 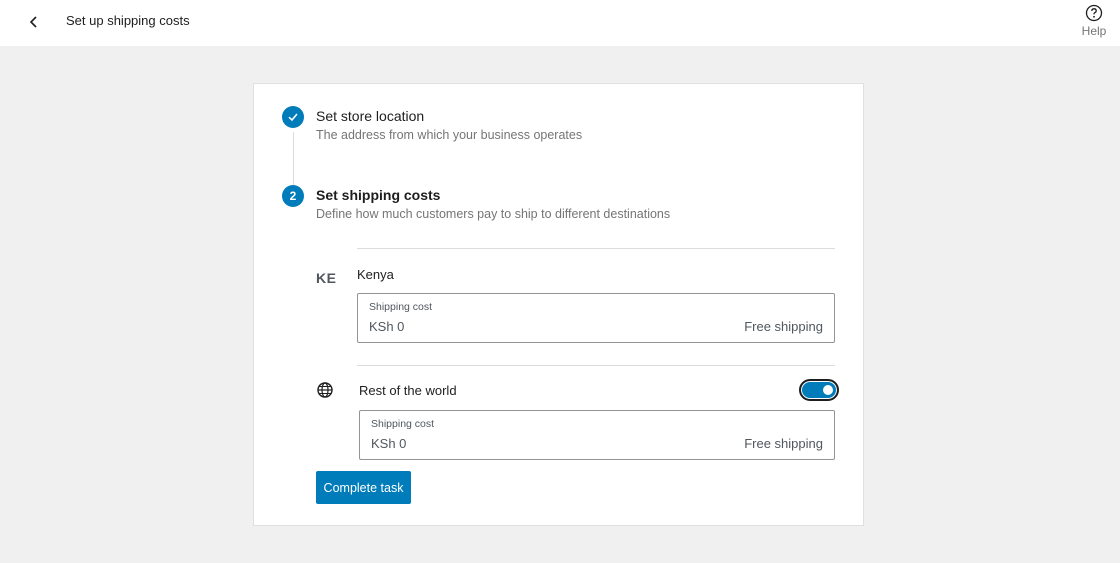 I want to click on top-bar: Set up shipping costs Help, so click(x=560, y=23).